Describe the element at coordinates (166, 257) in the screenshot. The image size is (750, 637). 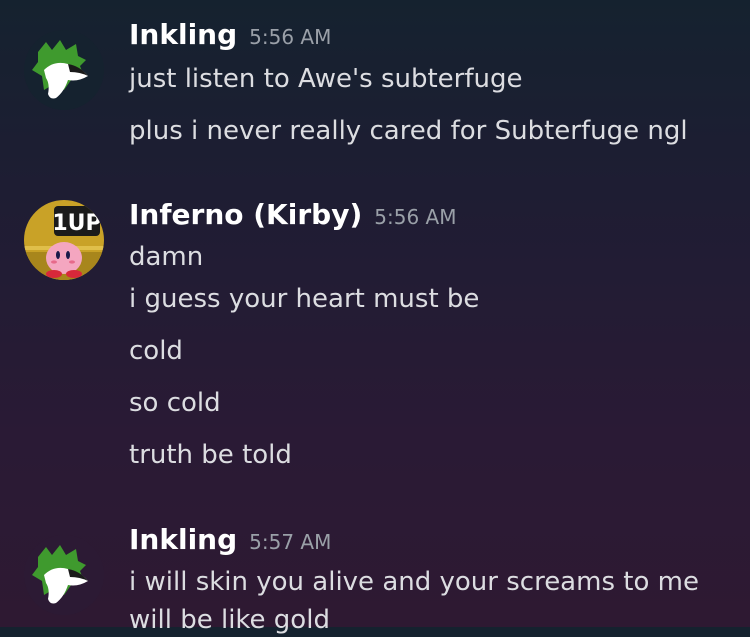
I see `message-text: damn` at that location.